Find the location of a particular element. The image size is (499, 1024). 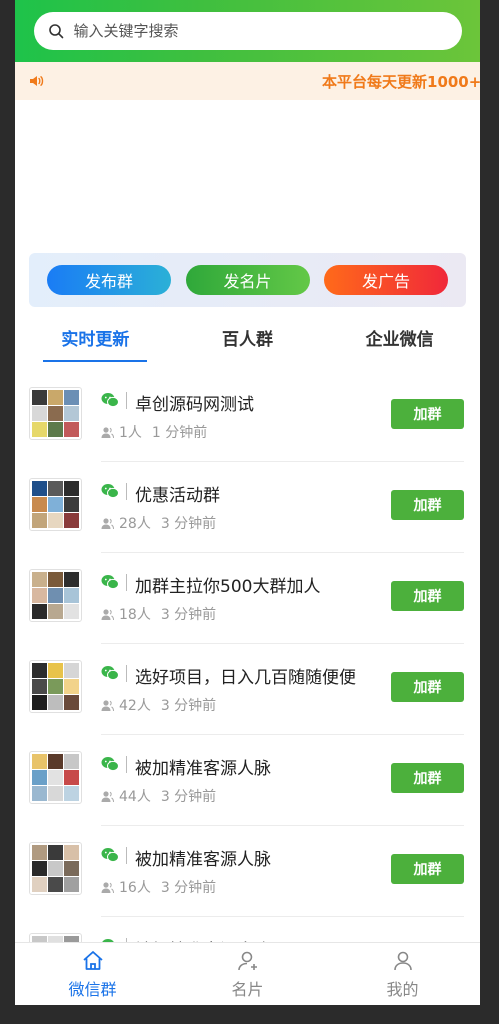

group-row: 优惠活动群 28人 3 分钟前 加群 is located at coordinates (247, 507).